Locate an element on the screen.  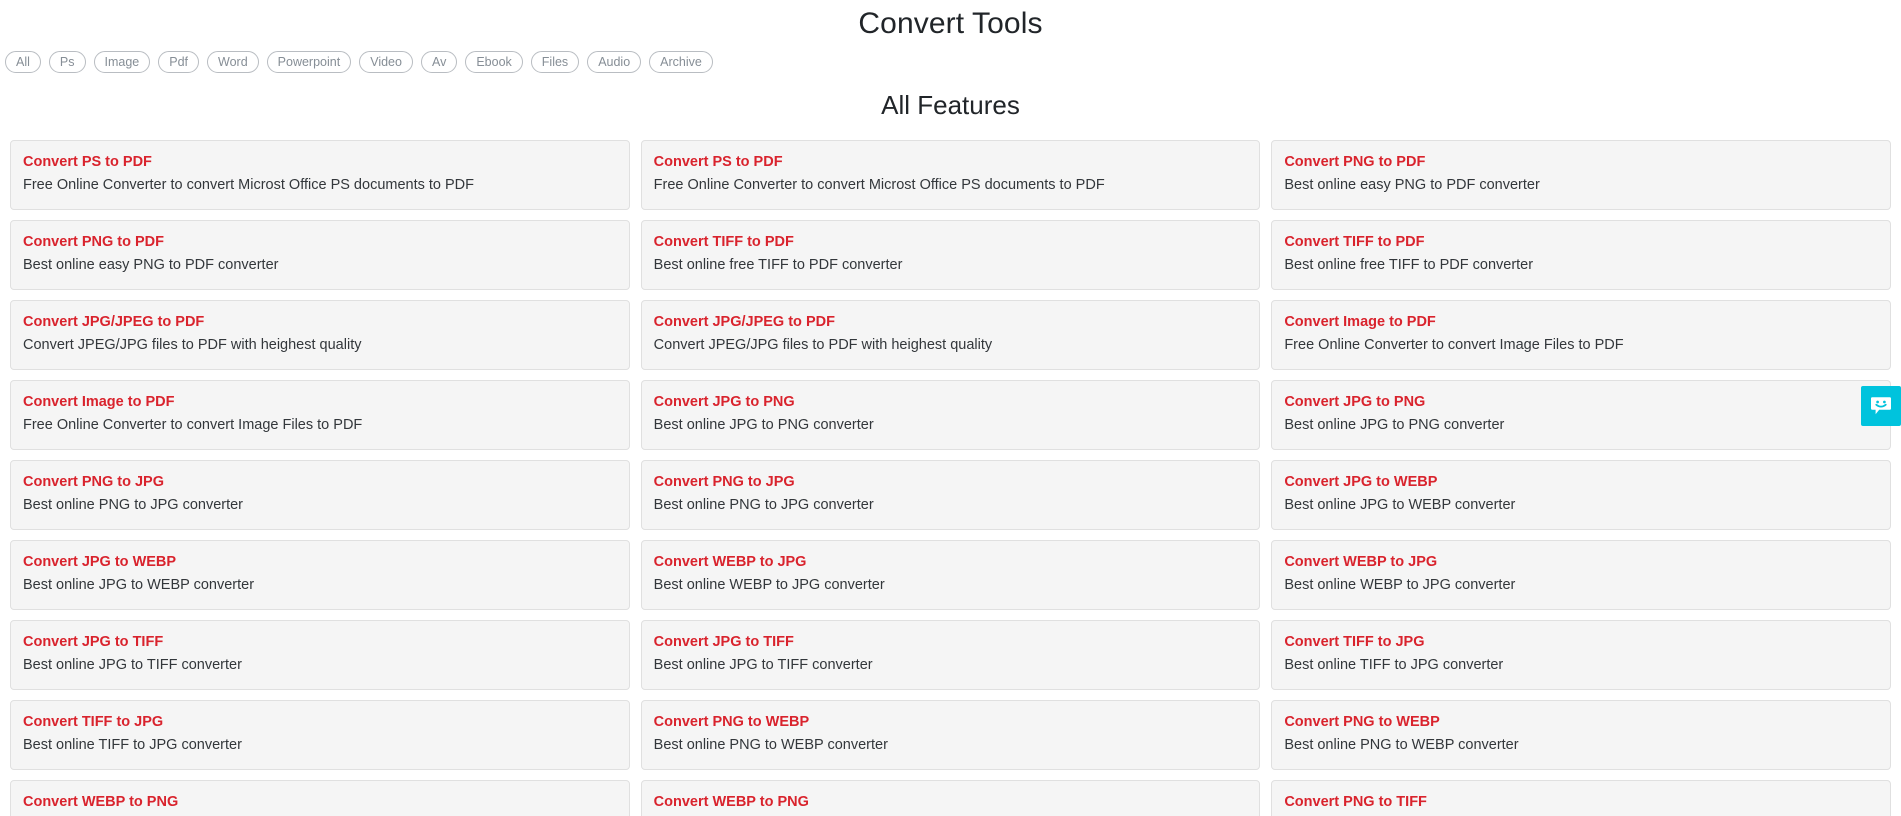
filter-pill-powerpoint: Powerpoint is located at coordinates (309, 62).